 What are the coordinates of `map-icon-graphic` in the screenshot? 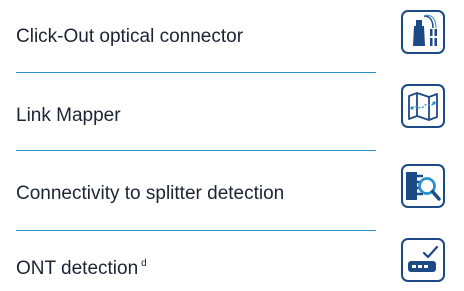 It's located at (423, 106).